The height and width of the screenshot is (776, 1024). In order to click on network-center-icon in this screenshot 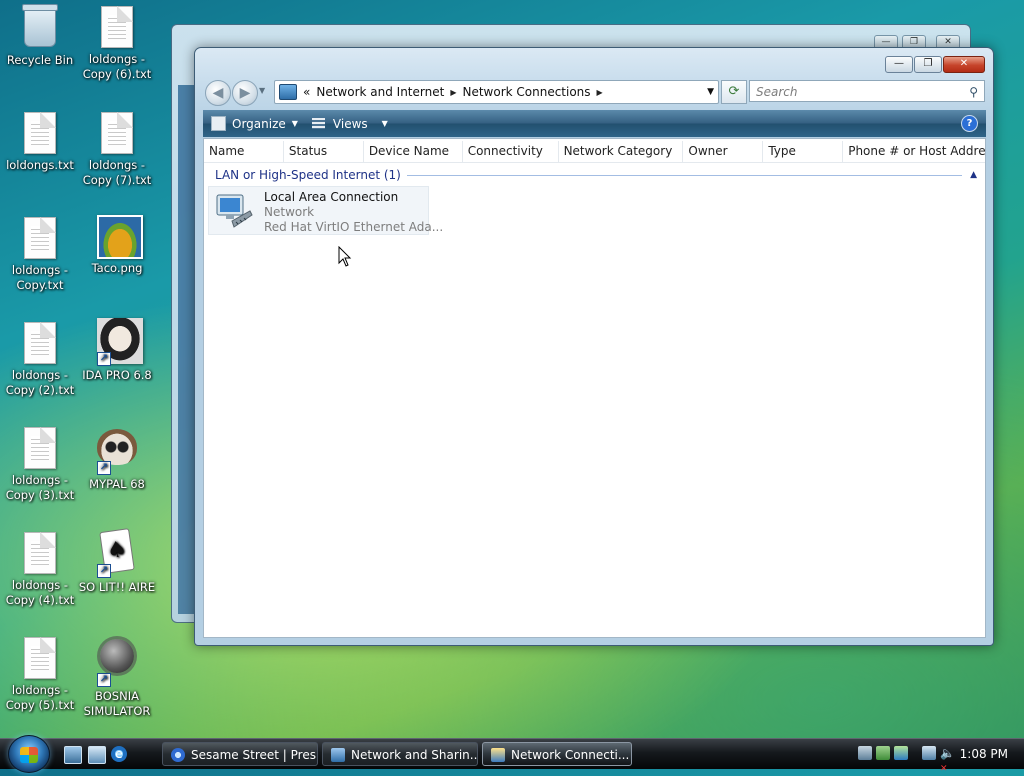, I will do `click(338, 755)`.